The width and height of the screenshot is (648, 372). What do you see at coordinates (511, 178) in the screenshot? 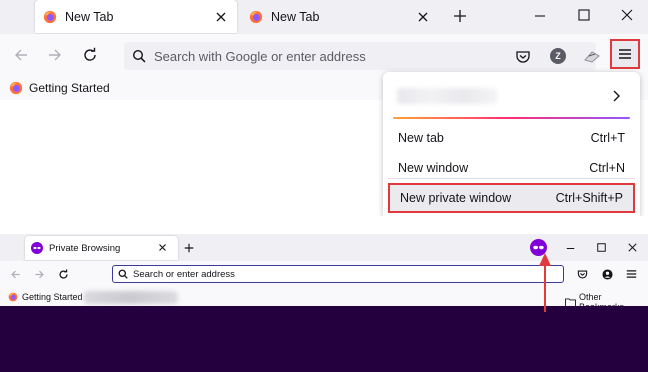
I see `menu-separator` at bounding box center [511, 178].